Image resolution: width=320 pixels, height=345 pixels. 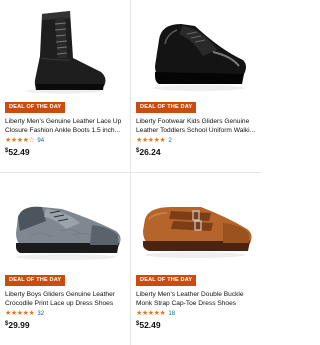 I want to click on product-price: $29.99, so click(x=17, y=325).